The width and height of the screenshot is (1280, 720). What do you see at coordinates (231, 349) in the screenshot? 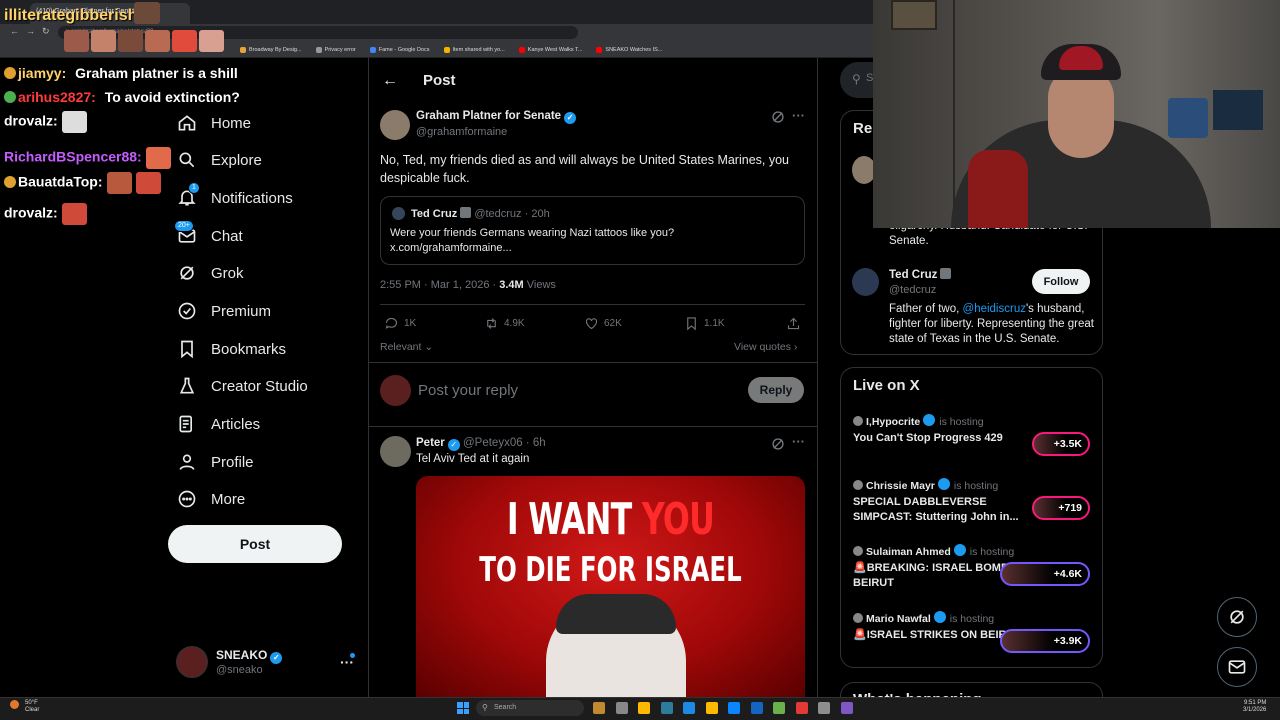
I see `sidebar-item-bookmarks: Bookmarks` at bounding box center [231, 349].